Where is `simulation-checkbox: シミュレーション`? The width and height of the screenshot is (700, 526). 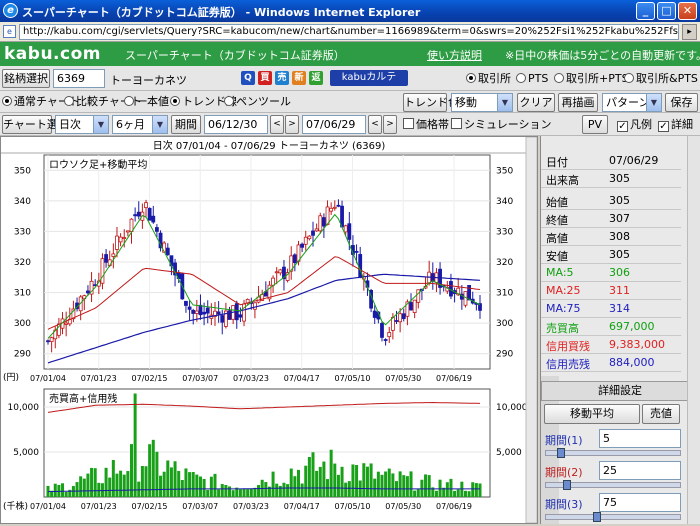 simulation-checkbox: シミュレーション is located at coordinates (501, 125).